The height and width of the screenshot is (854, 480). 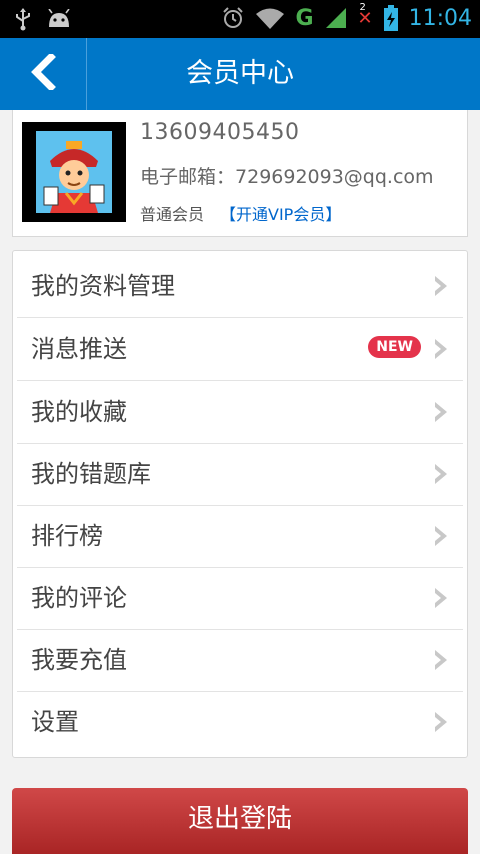 What do you see at coordinates (240, 722) in the screenshot?
I see `menu-item-settings: 设置` at bounding box center [240, 722].